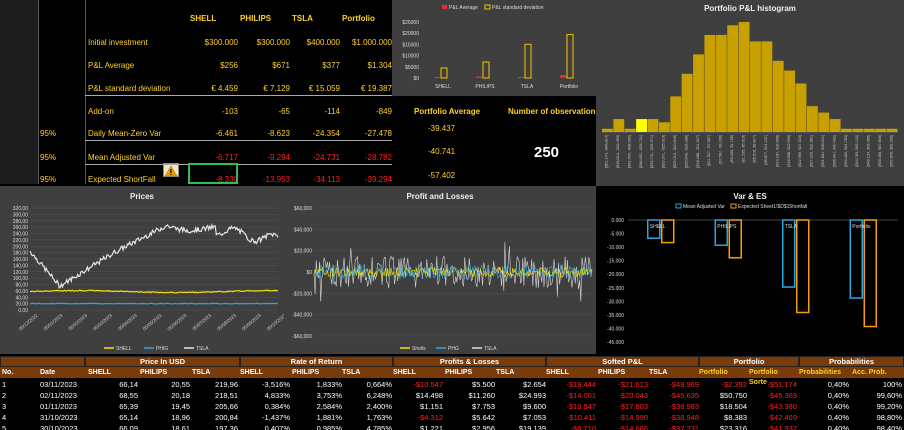 The image size is (904, 430). What do you see at coordinates (63, 396) in the screenshot?
I see `table-cell: 02/11/2023` at bounding box center [63, 396].